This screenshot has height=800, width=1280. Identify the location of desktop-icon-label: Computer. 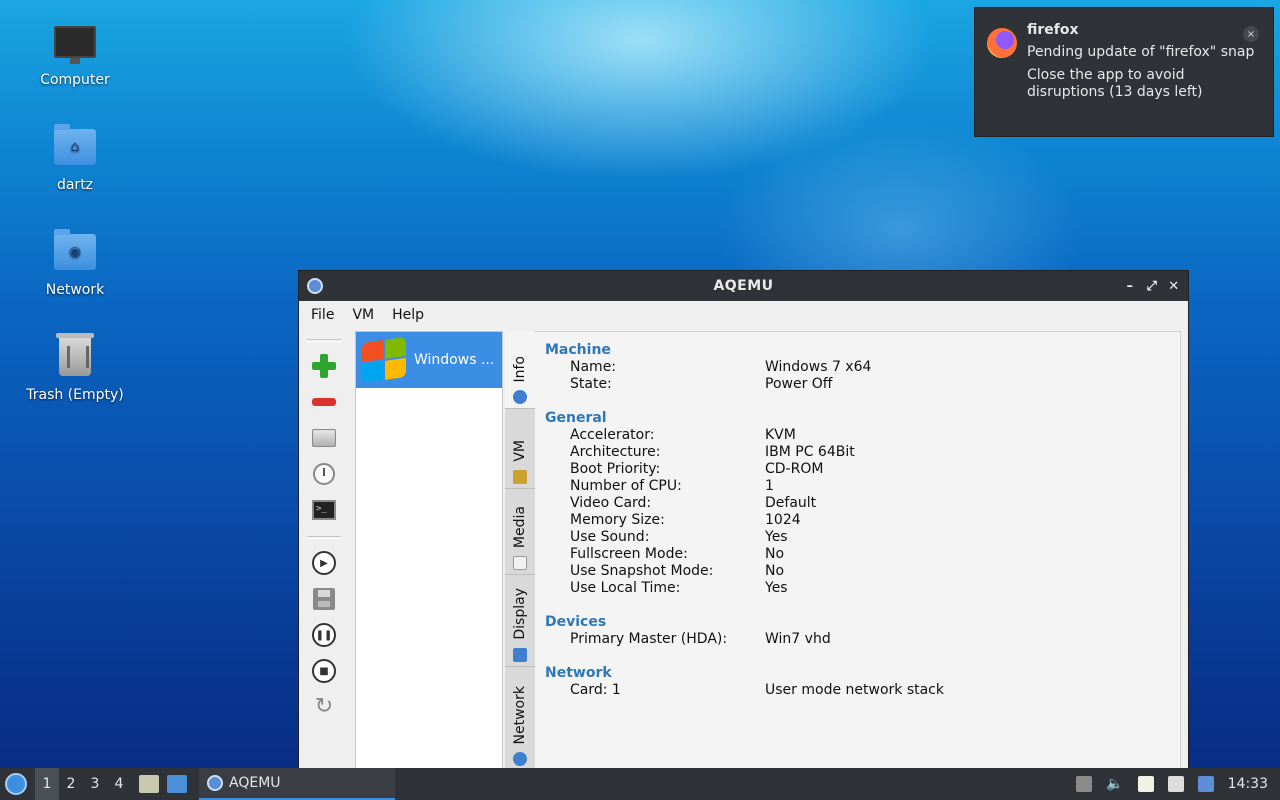
(75, 80).